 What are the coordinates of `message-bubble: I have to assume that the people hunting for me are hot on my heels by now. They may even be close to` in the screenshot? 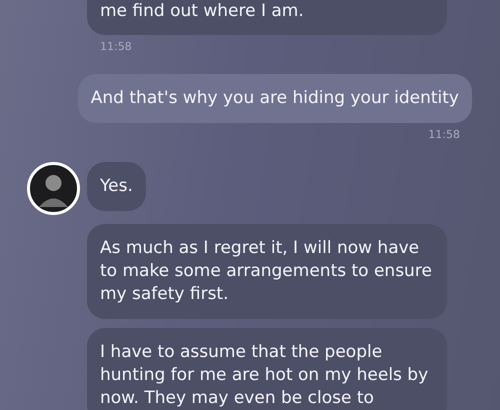 It's located at (267, 369).